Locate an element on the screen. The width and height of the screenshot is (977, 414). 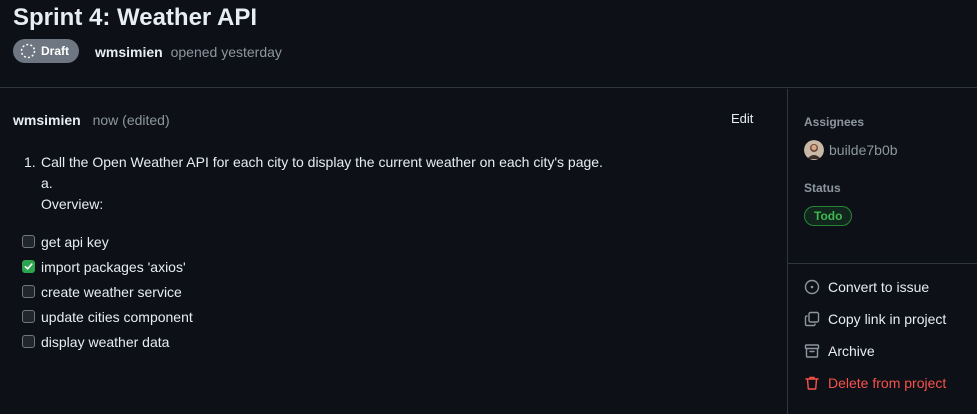
comment-author: wmsimien is located at coordinates (47, 120).